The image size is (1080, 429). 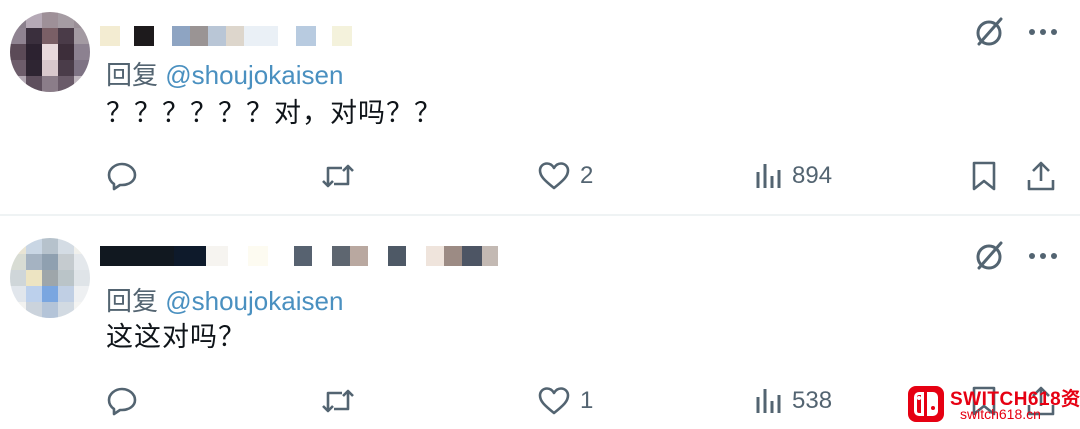 I want to click on like-count: 2, so click(x=587, y=175).